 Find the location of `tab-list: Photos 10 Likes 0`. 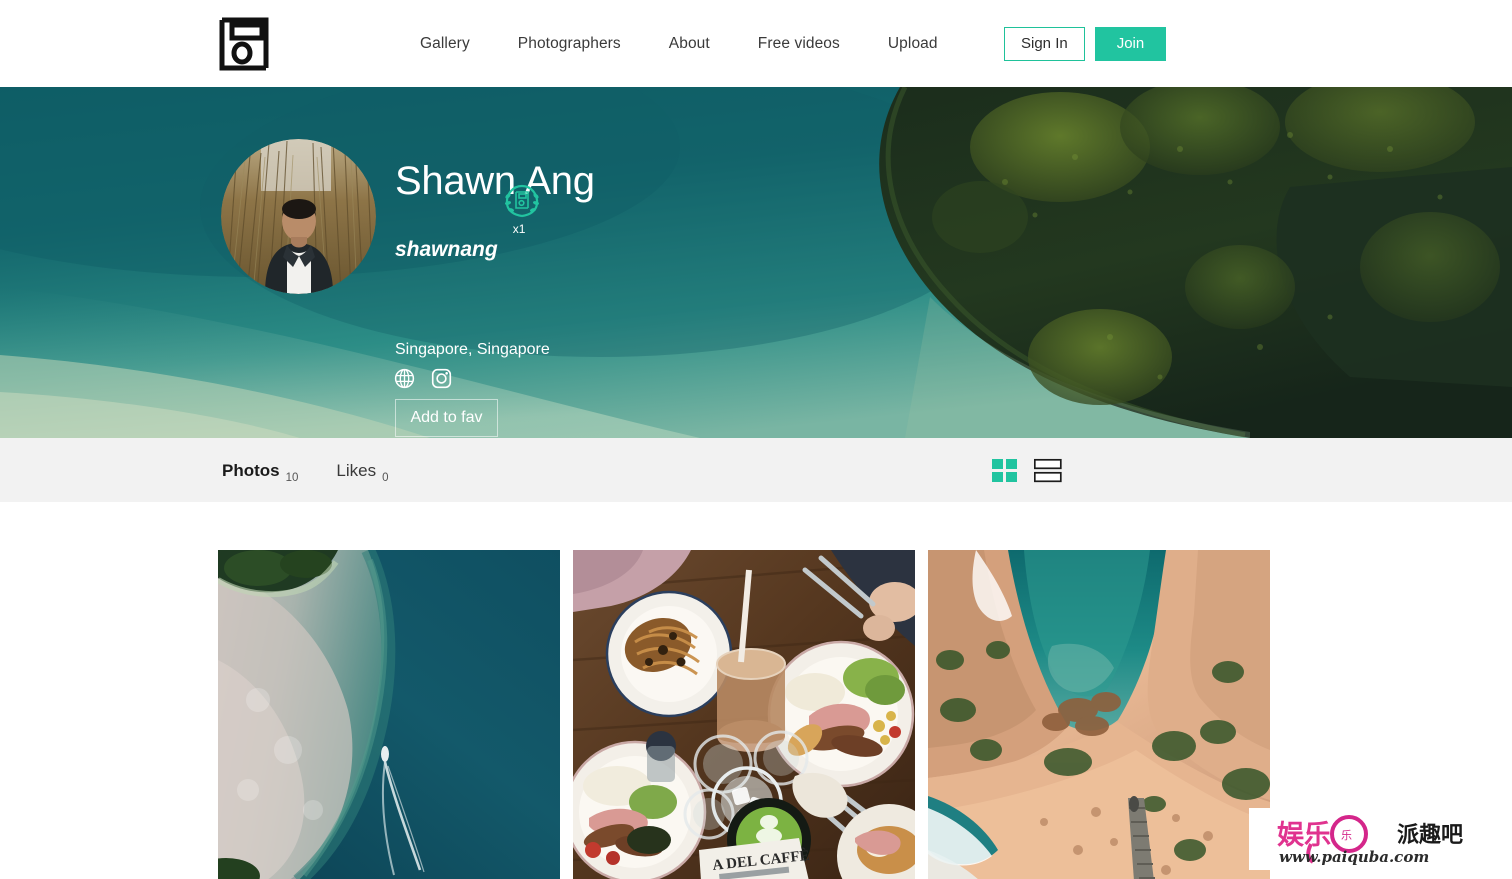

tab-list: Photos 10 Likes 0 is located at coordinates (305, 470).